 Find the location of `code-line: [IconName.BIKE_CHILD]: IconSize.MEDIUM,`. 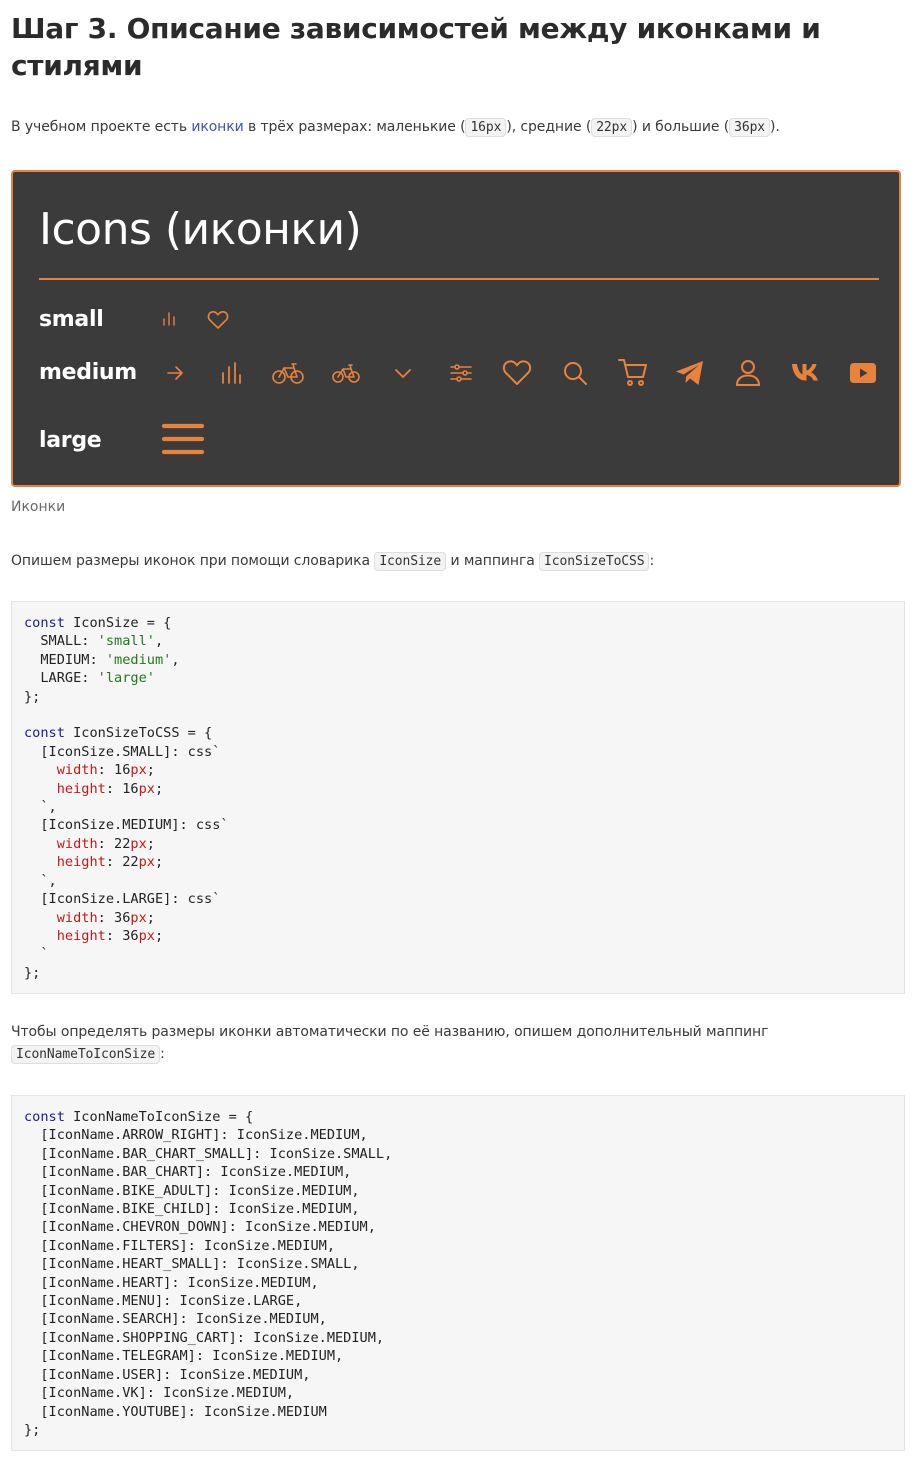

code-line: [IconName.BIKE_CHILD]: IconSize.MEDIUM, is located at coordinates (192, 1209).